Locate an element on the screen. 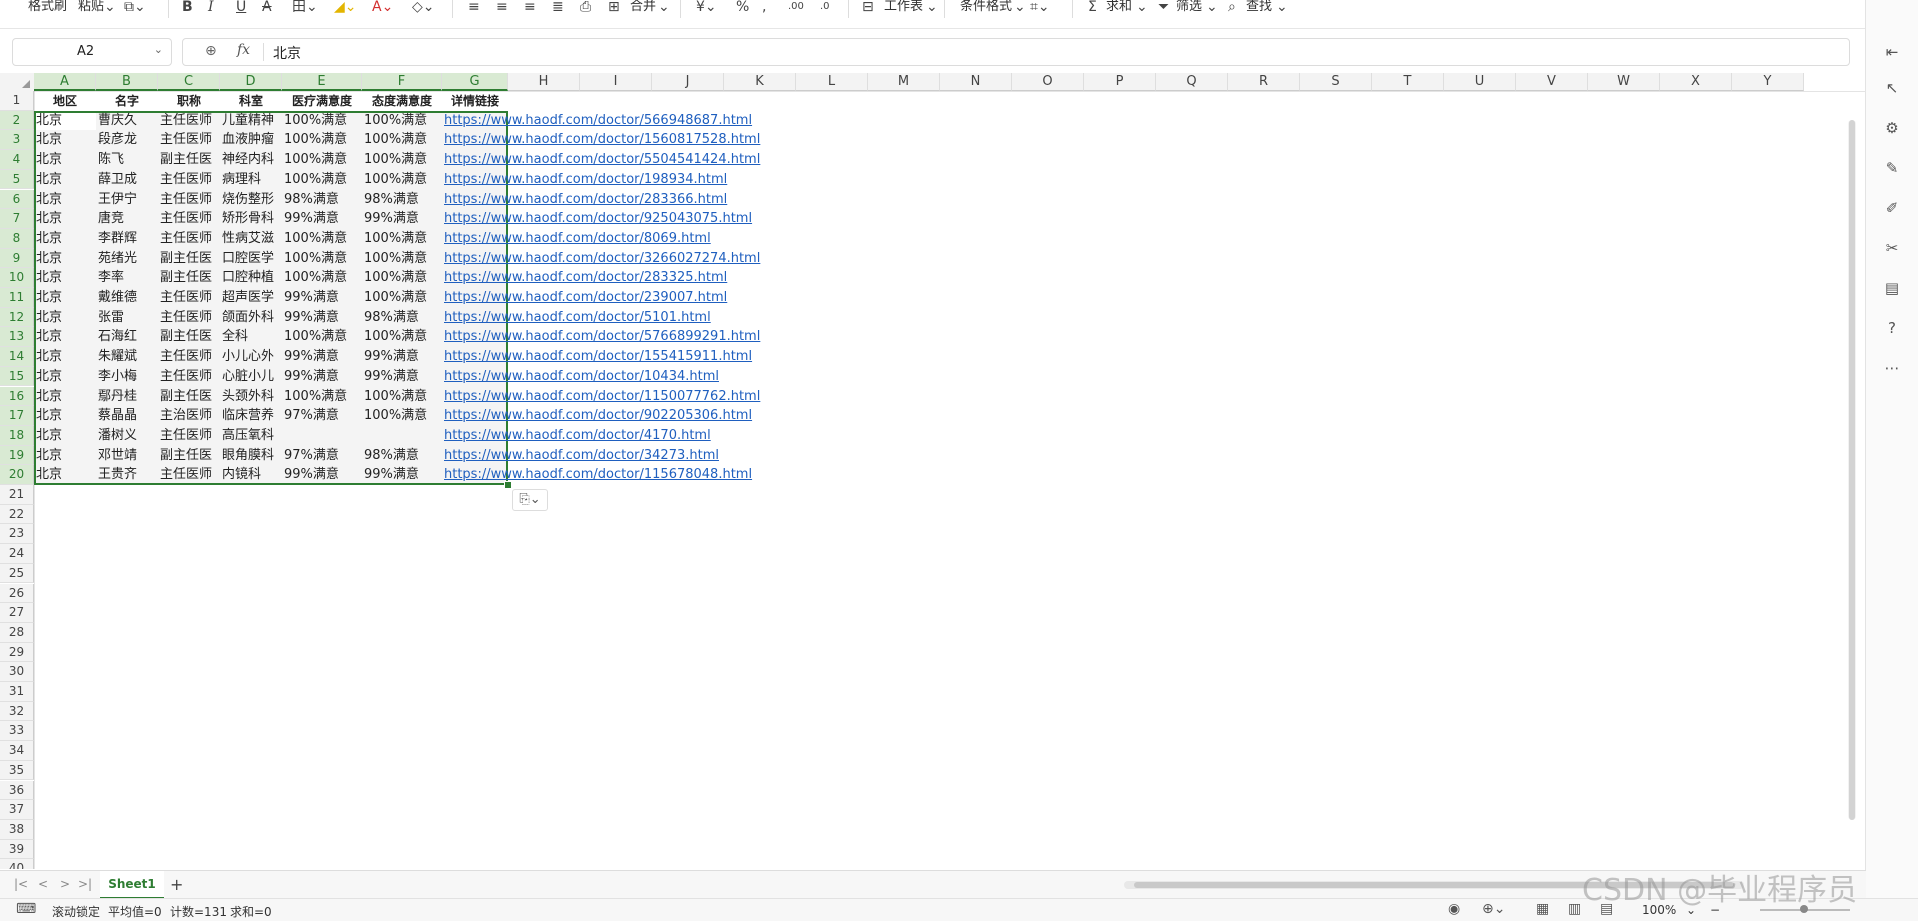  data-cell: 口腔医学 is located at coordinates (251, 259).